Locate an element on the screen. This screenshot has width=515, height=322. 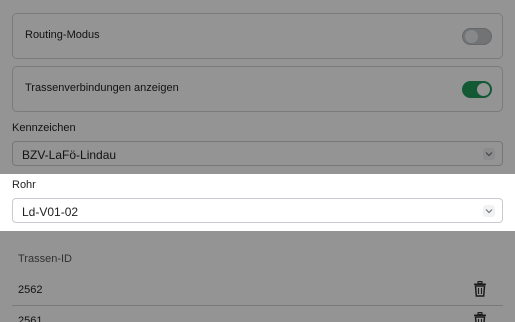
trassen-id-header: Trassen-ID is located at coordinates (45, 259).